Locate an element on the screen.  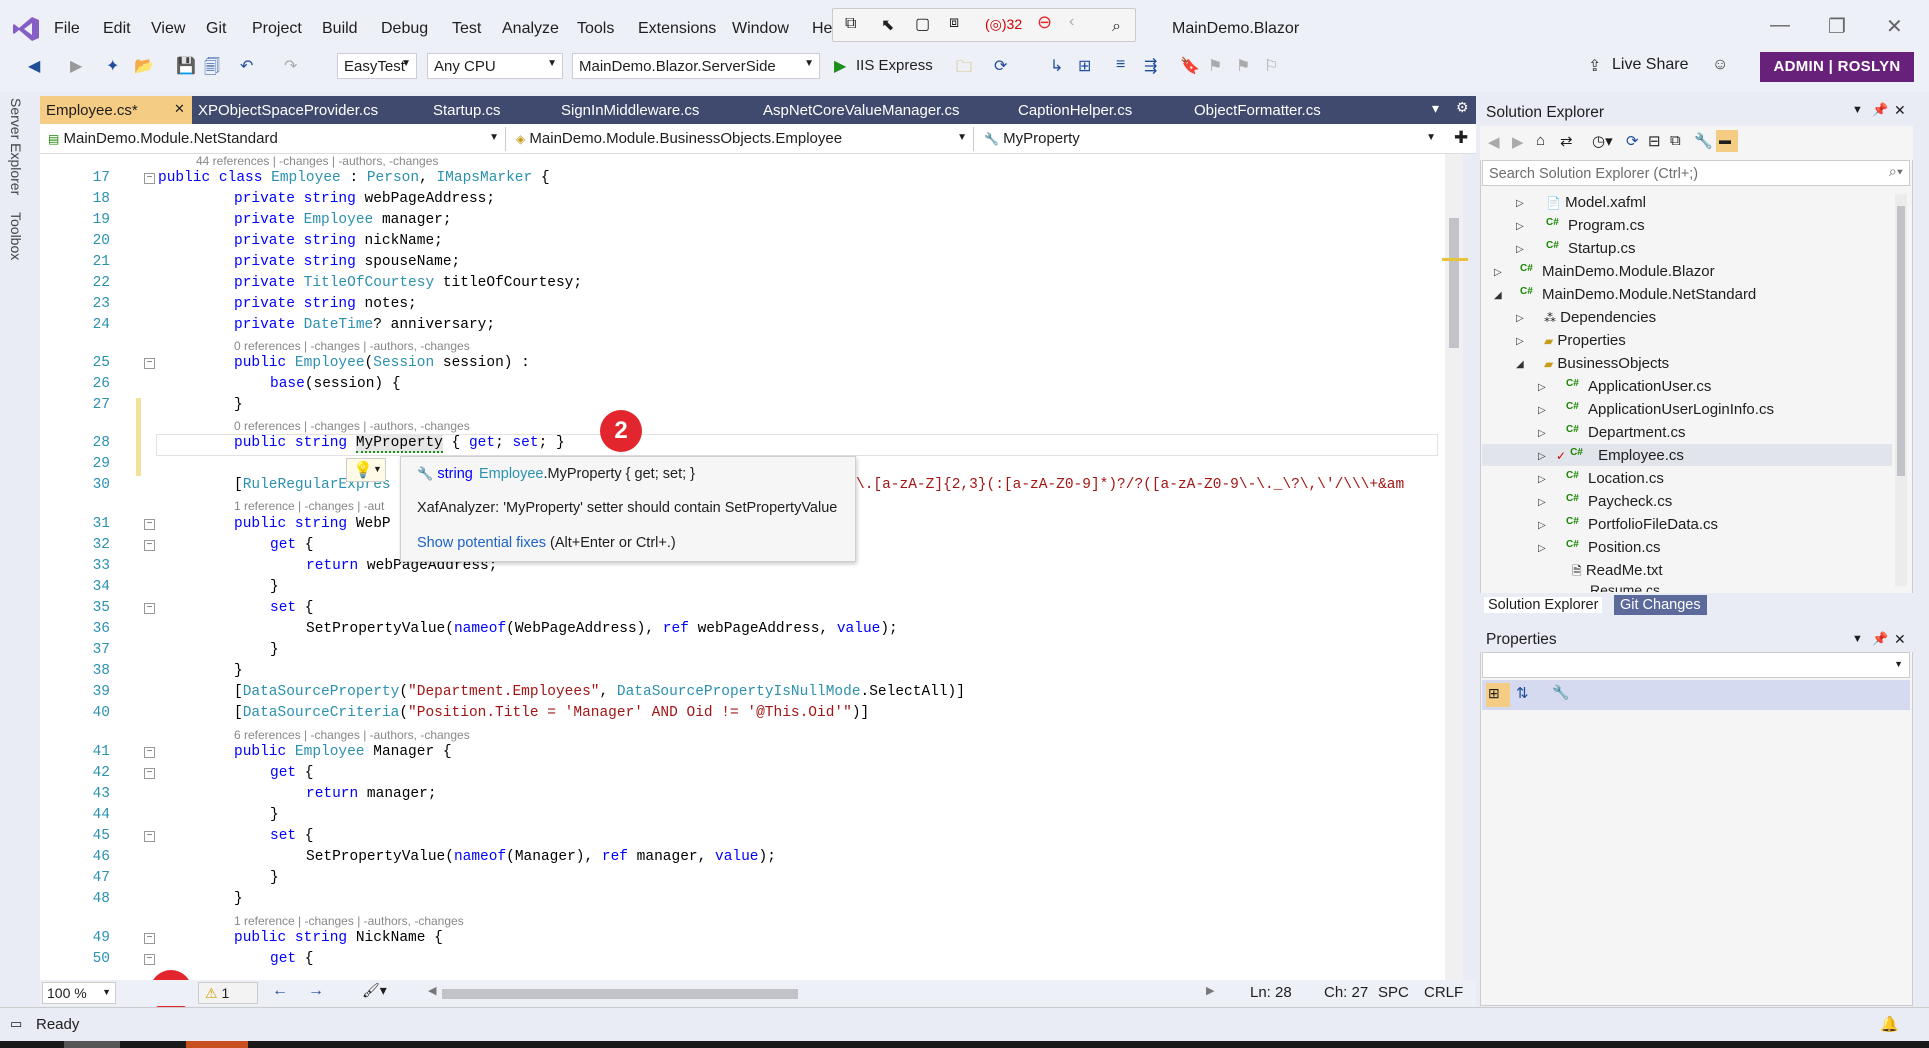
tab-xpobjectspaceprovider: XPObjectSpaceProvider.cs is located at coordinates (288, 110).